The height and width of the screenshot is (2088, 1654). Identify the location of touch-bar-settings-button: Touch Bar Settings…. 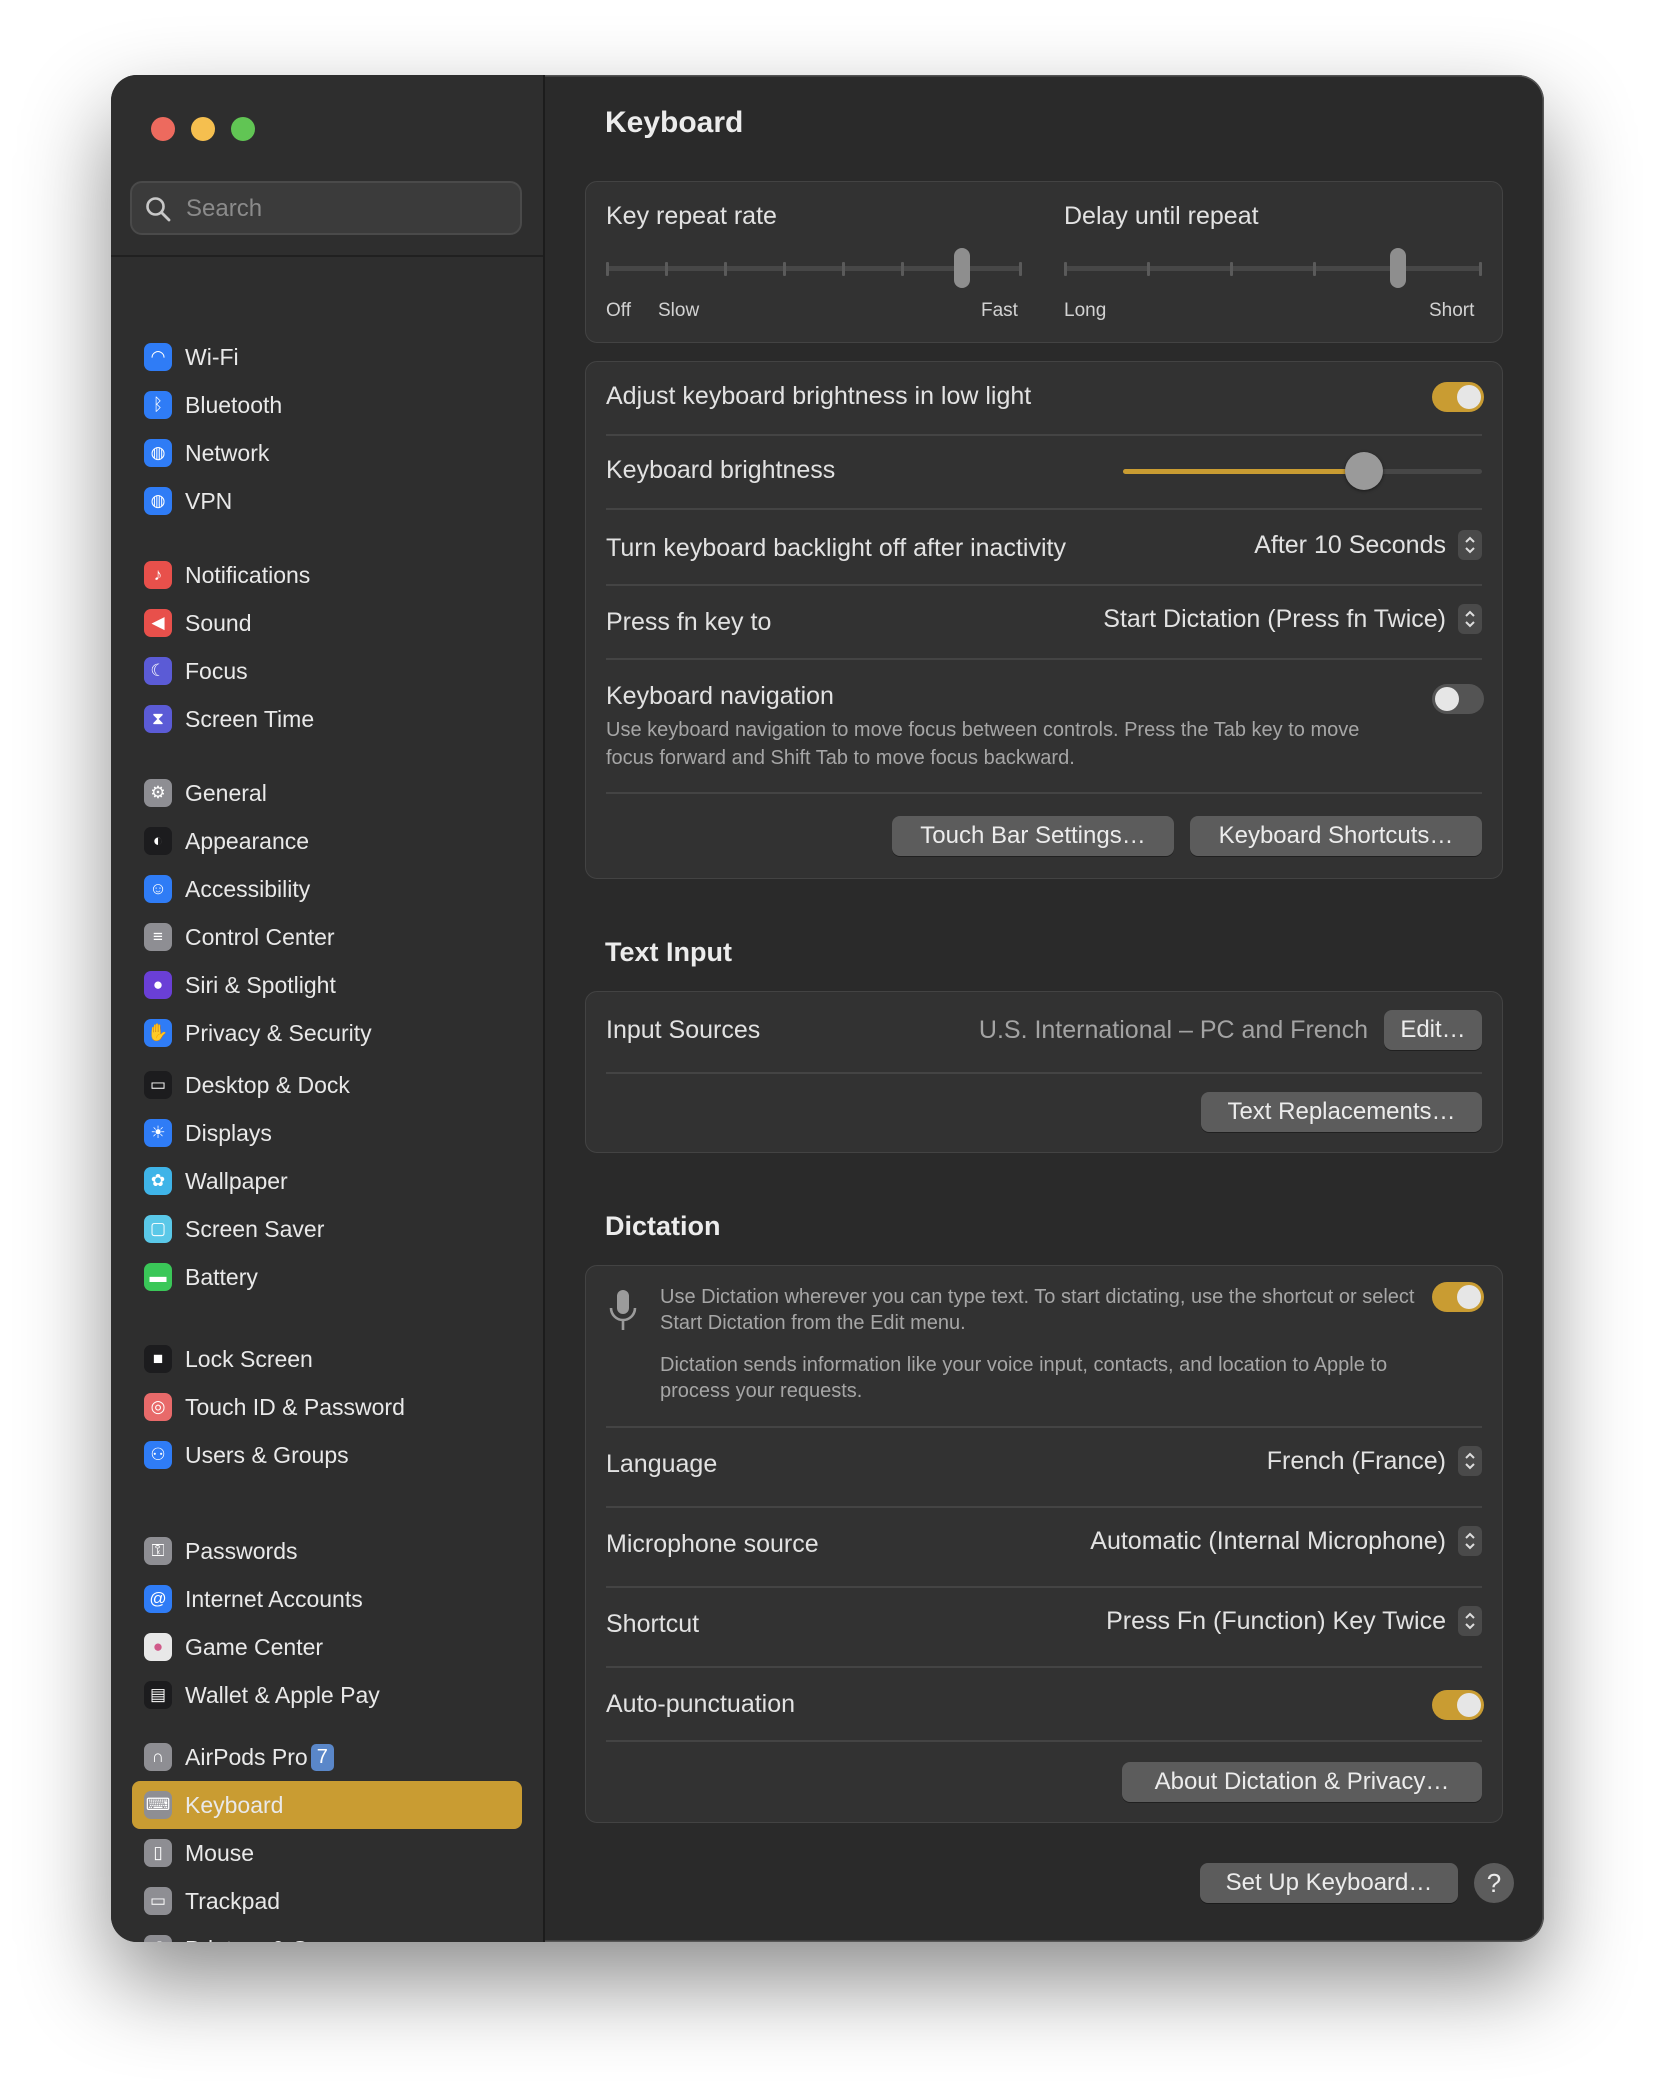
(1033, 836).